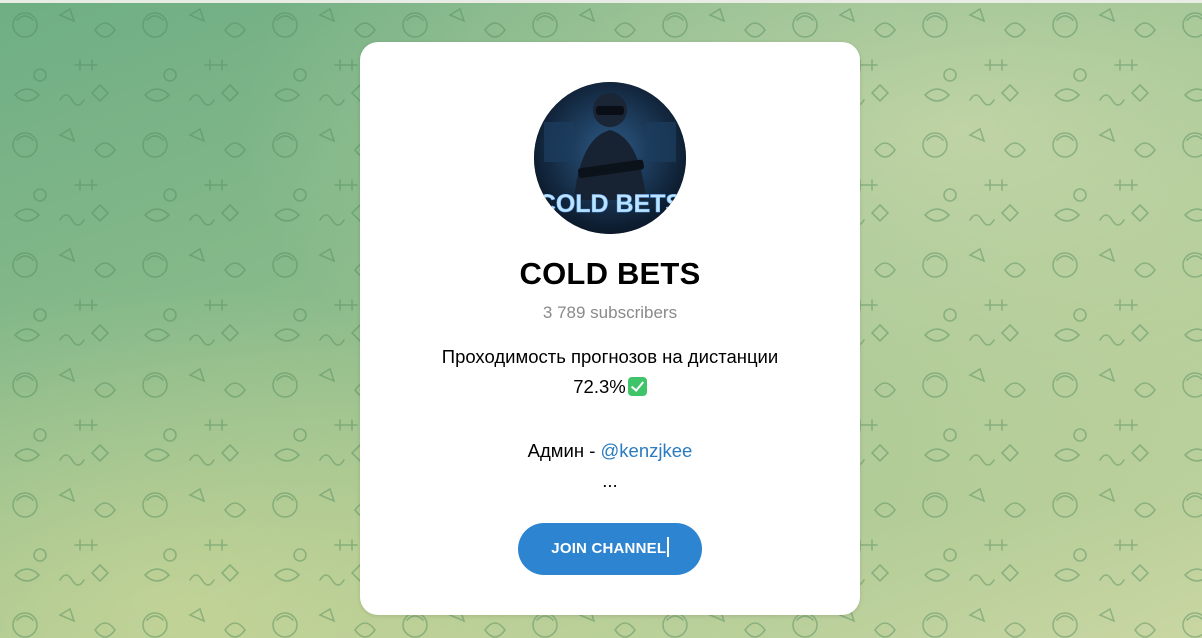 This screenshot has height=638, width=1202. What do you see at coordinates (564, 450) in the screenshot?
I see `admin-prefix: Админ -` at bounding box center [564, 450].